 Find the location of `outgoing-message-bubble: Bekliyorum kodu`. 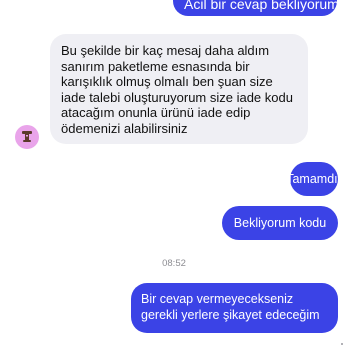

outgoing-message-bubble: Bekliyorum kodu is located at coordinates (280, 223).